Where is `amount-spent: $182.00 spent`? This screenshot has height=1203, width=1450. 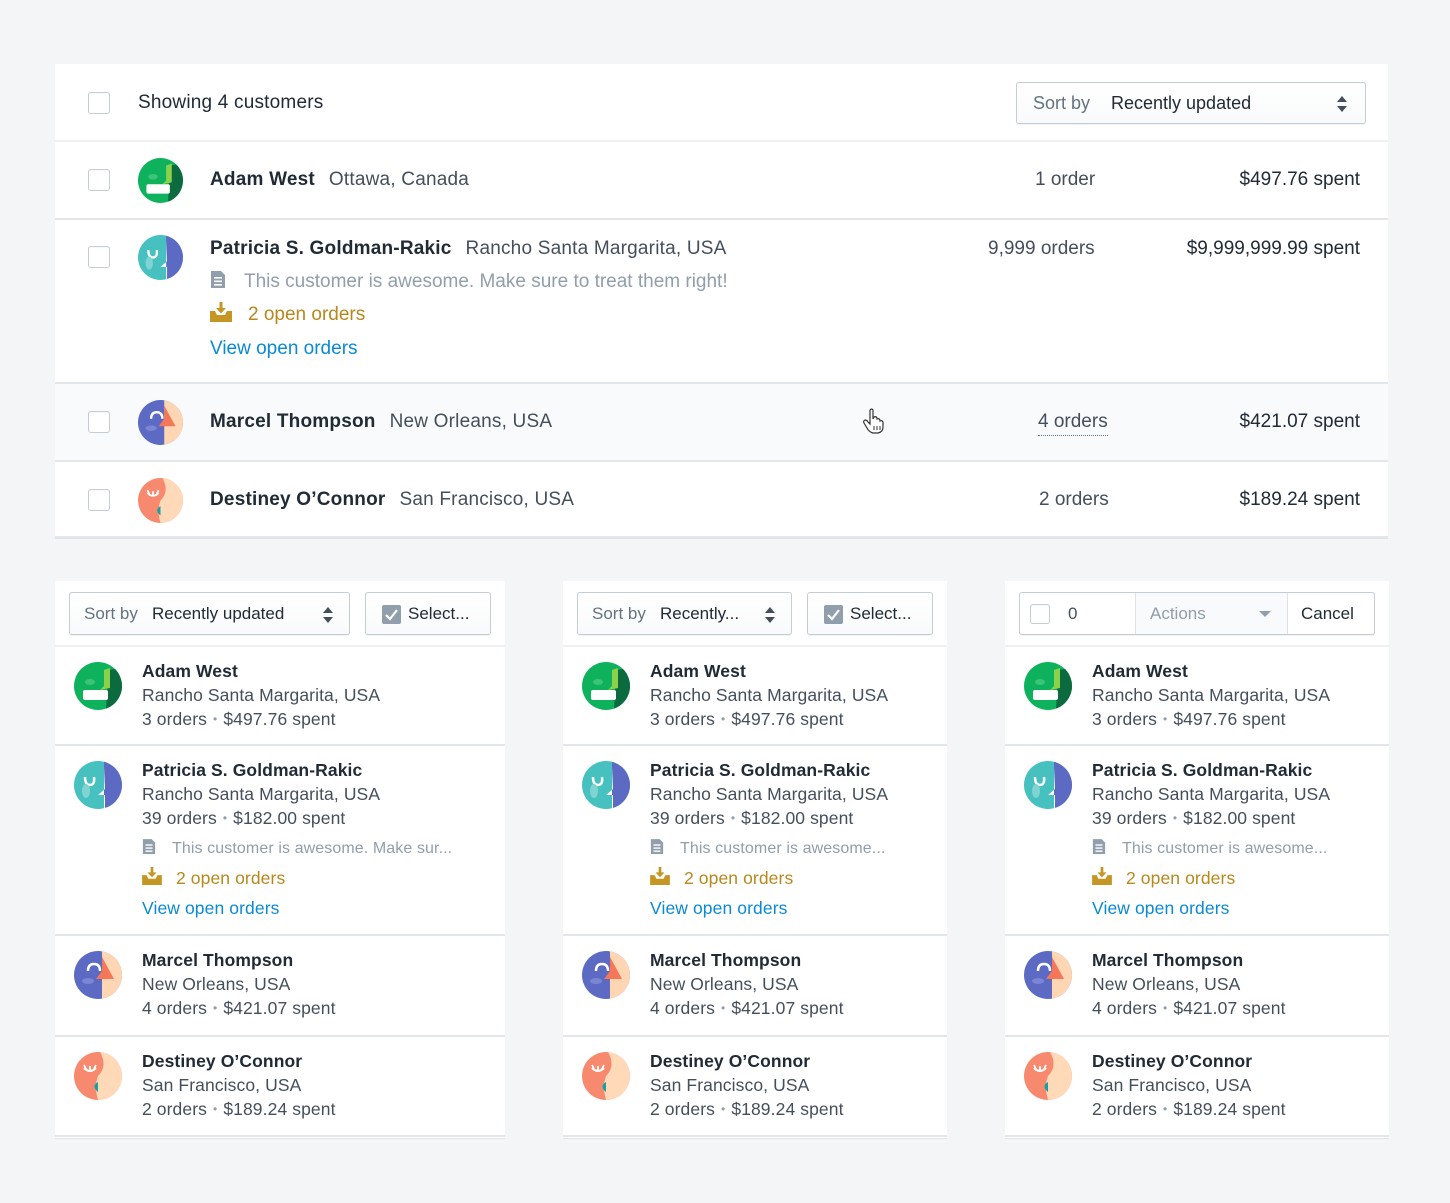 amount-spent: $182.00 spent is located at coordinates (289, 818).